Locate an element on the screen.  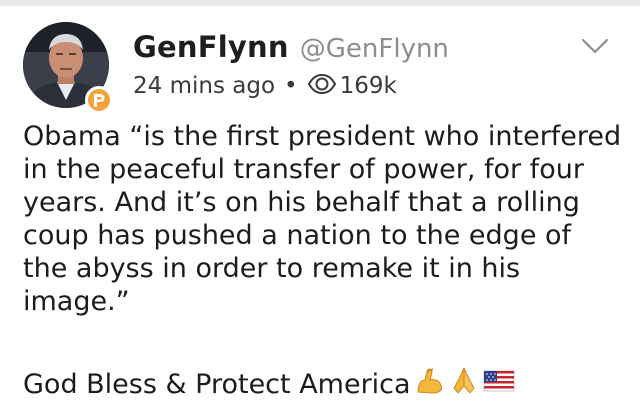
author-handle: @GenFlynn is located at coordinates (374, 49).